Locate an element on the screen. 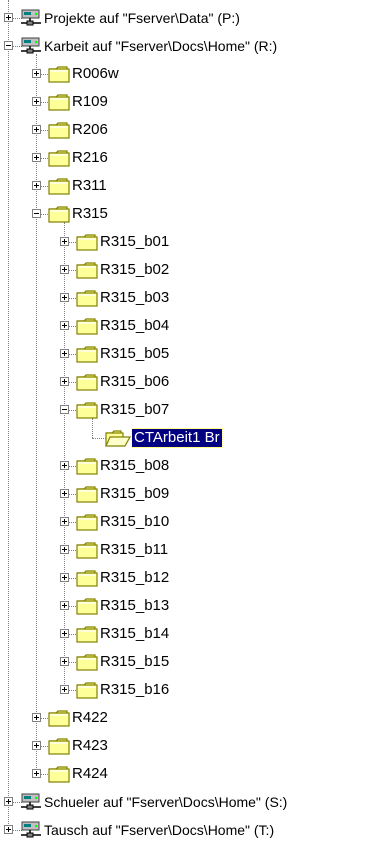 The width and height of the screenshot is (385, 844). tree-item-label: R315 is located at coordinates (90, 213).